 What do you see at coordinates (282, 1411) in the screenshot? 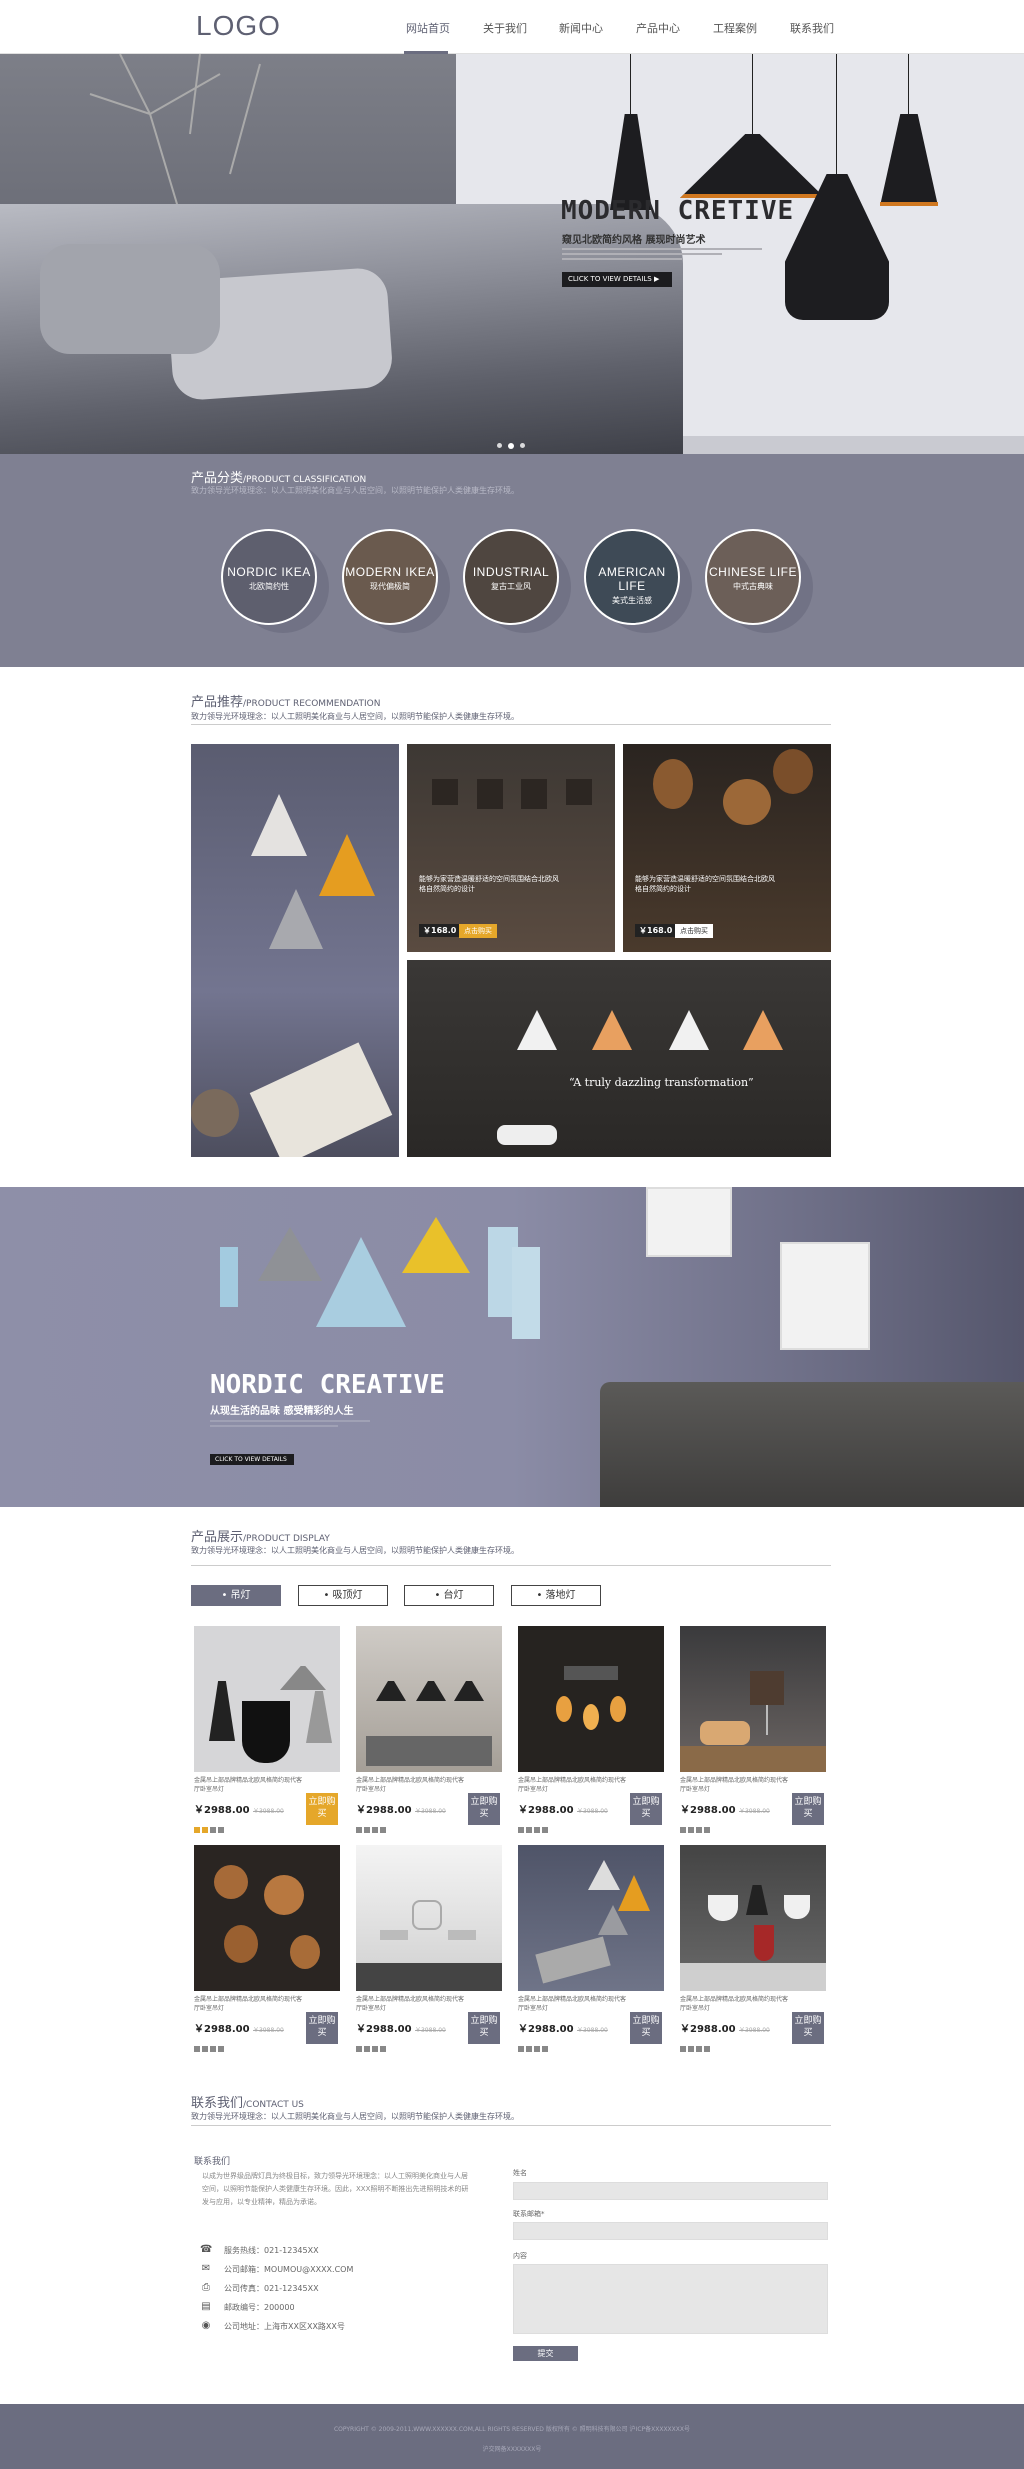
I see `nordic-subtitle: 从现生活的品味 感受精彩的人生` at bounding box center [282, 1411].